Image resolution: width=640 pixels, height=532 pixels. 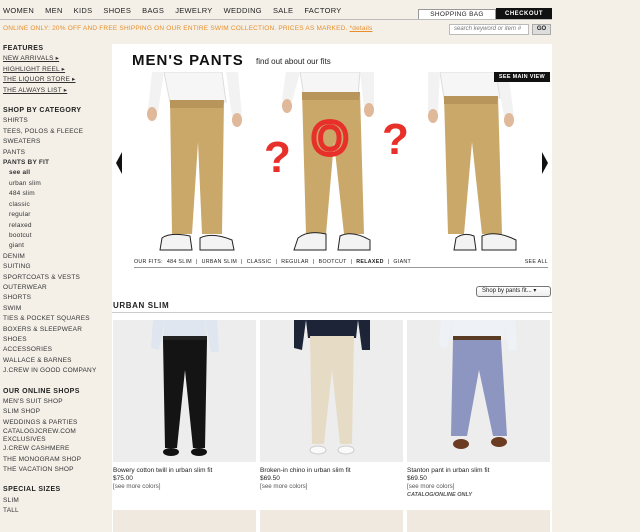 What do you see at coordinates (53, 142) in the screenshot?
I see `sidebar-item-sweaters: SWEATERS` at bounding box center [53, 142].